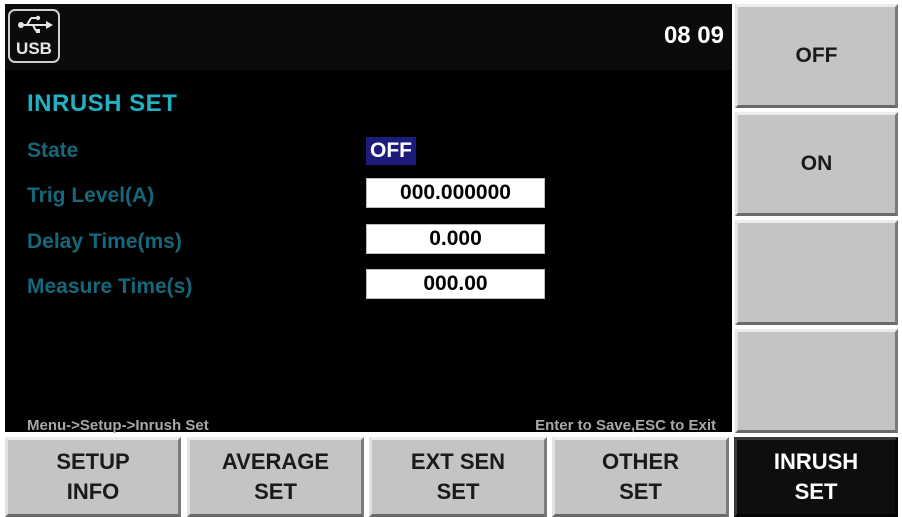 The width and height of the screenshot is (902, 517). Describe the element at coordinates (110, 286) in the screenshot. I see `measure-time-label: Measure Time(s)` at that location.